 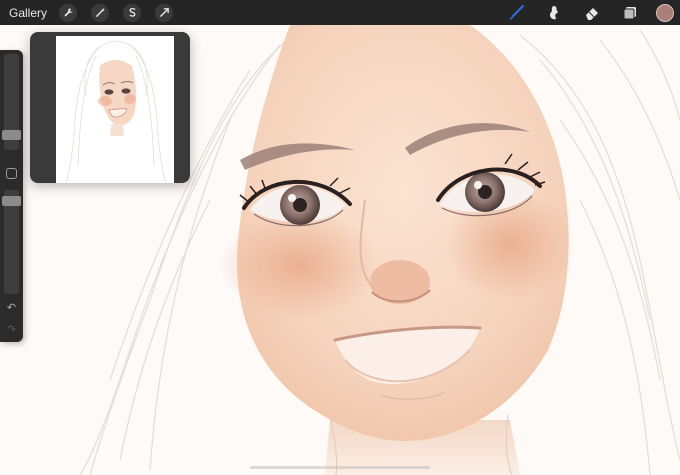 I want to click on top-toolbar: Gallery, so click(x=340, y=12).